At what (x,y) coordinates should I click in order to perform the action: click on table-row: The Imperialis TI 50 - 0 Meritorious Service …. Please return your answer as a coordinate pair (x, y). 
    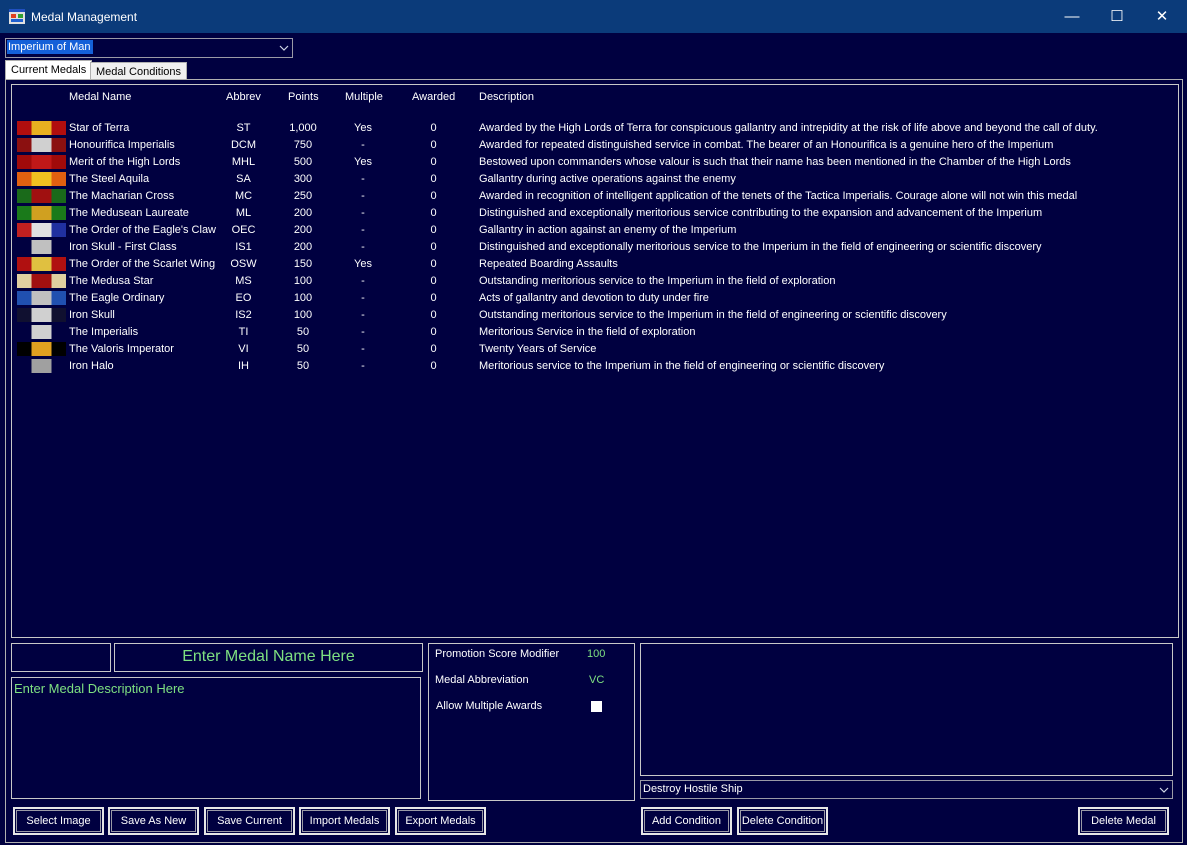
    Looking at the image, I should click on (592, 332).